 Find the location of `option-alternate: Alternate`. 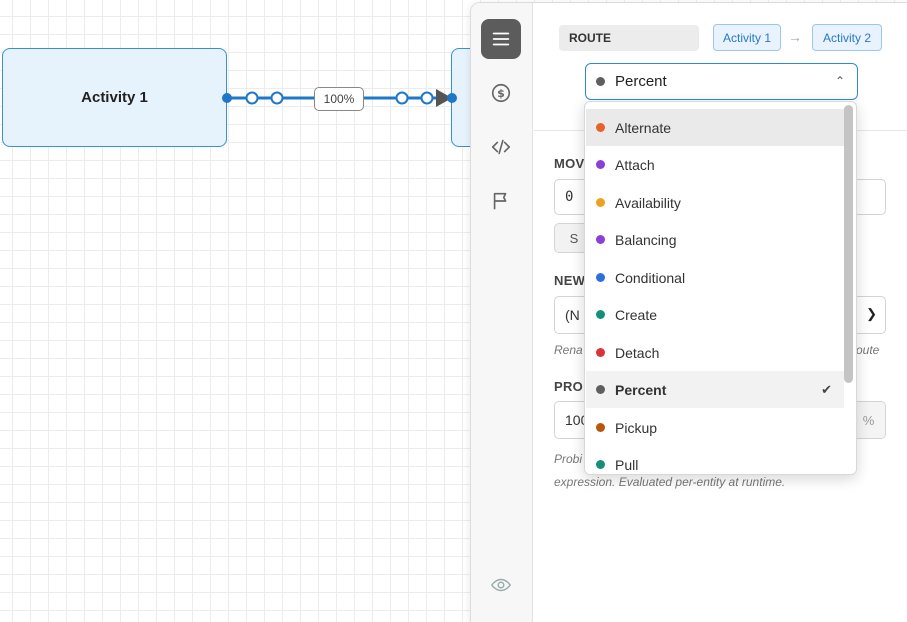

option-alternate: Alternate is located at coordinates (715, 127).